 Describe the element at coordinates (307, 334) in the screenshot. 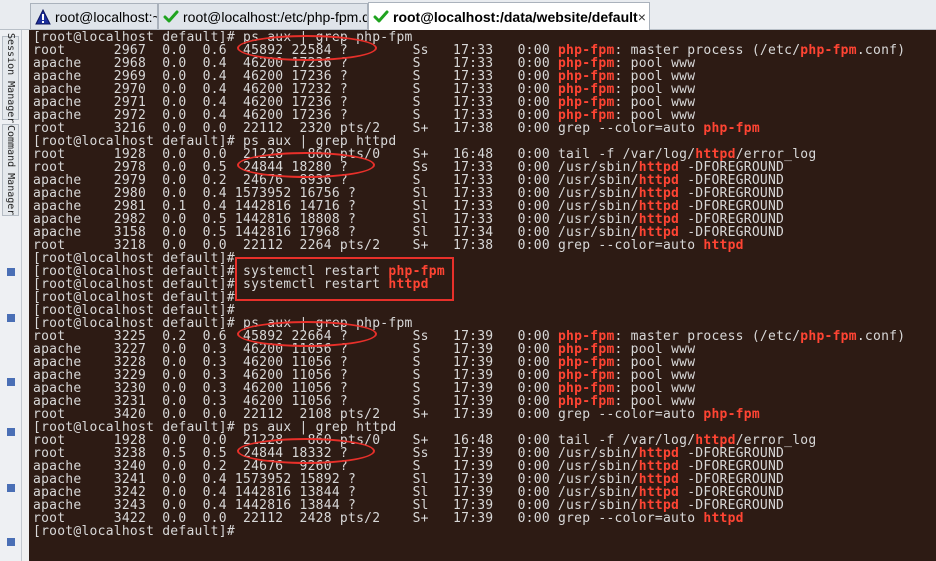

I see `annotation-ellipse-php-fpm-after` at that location.